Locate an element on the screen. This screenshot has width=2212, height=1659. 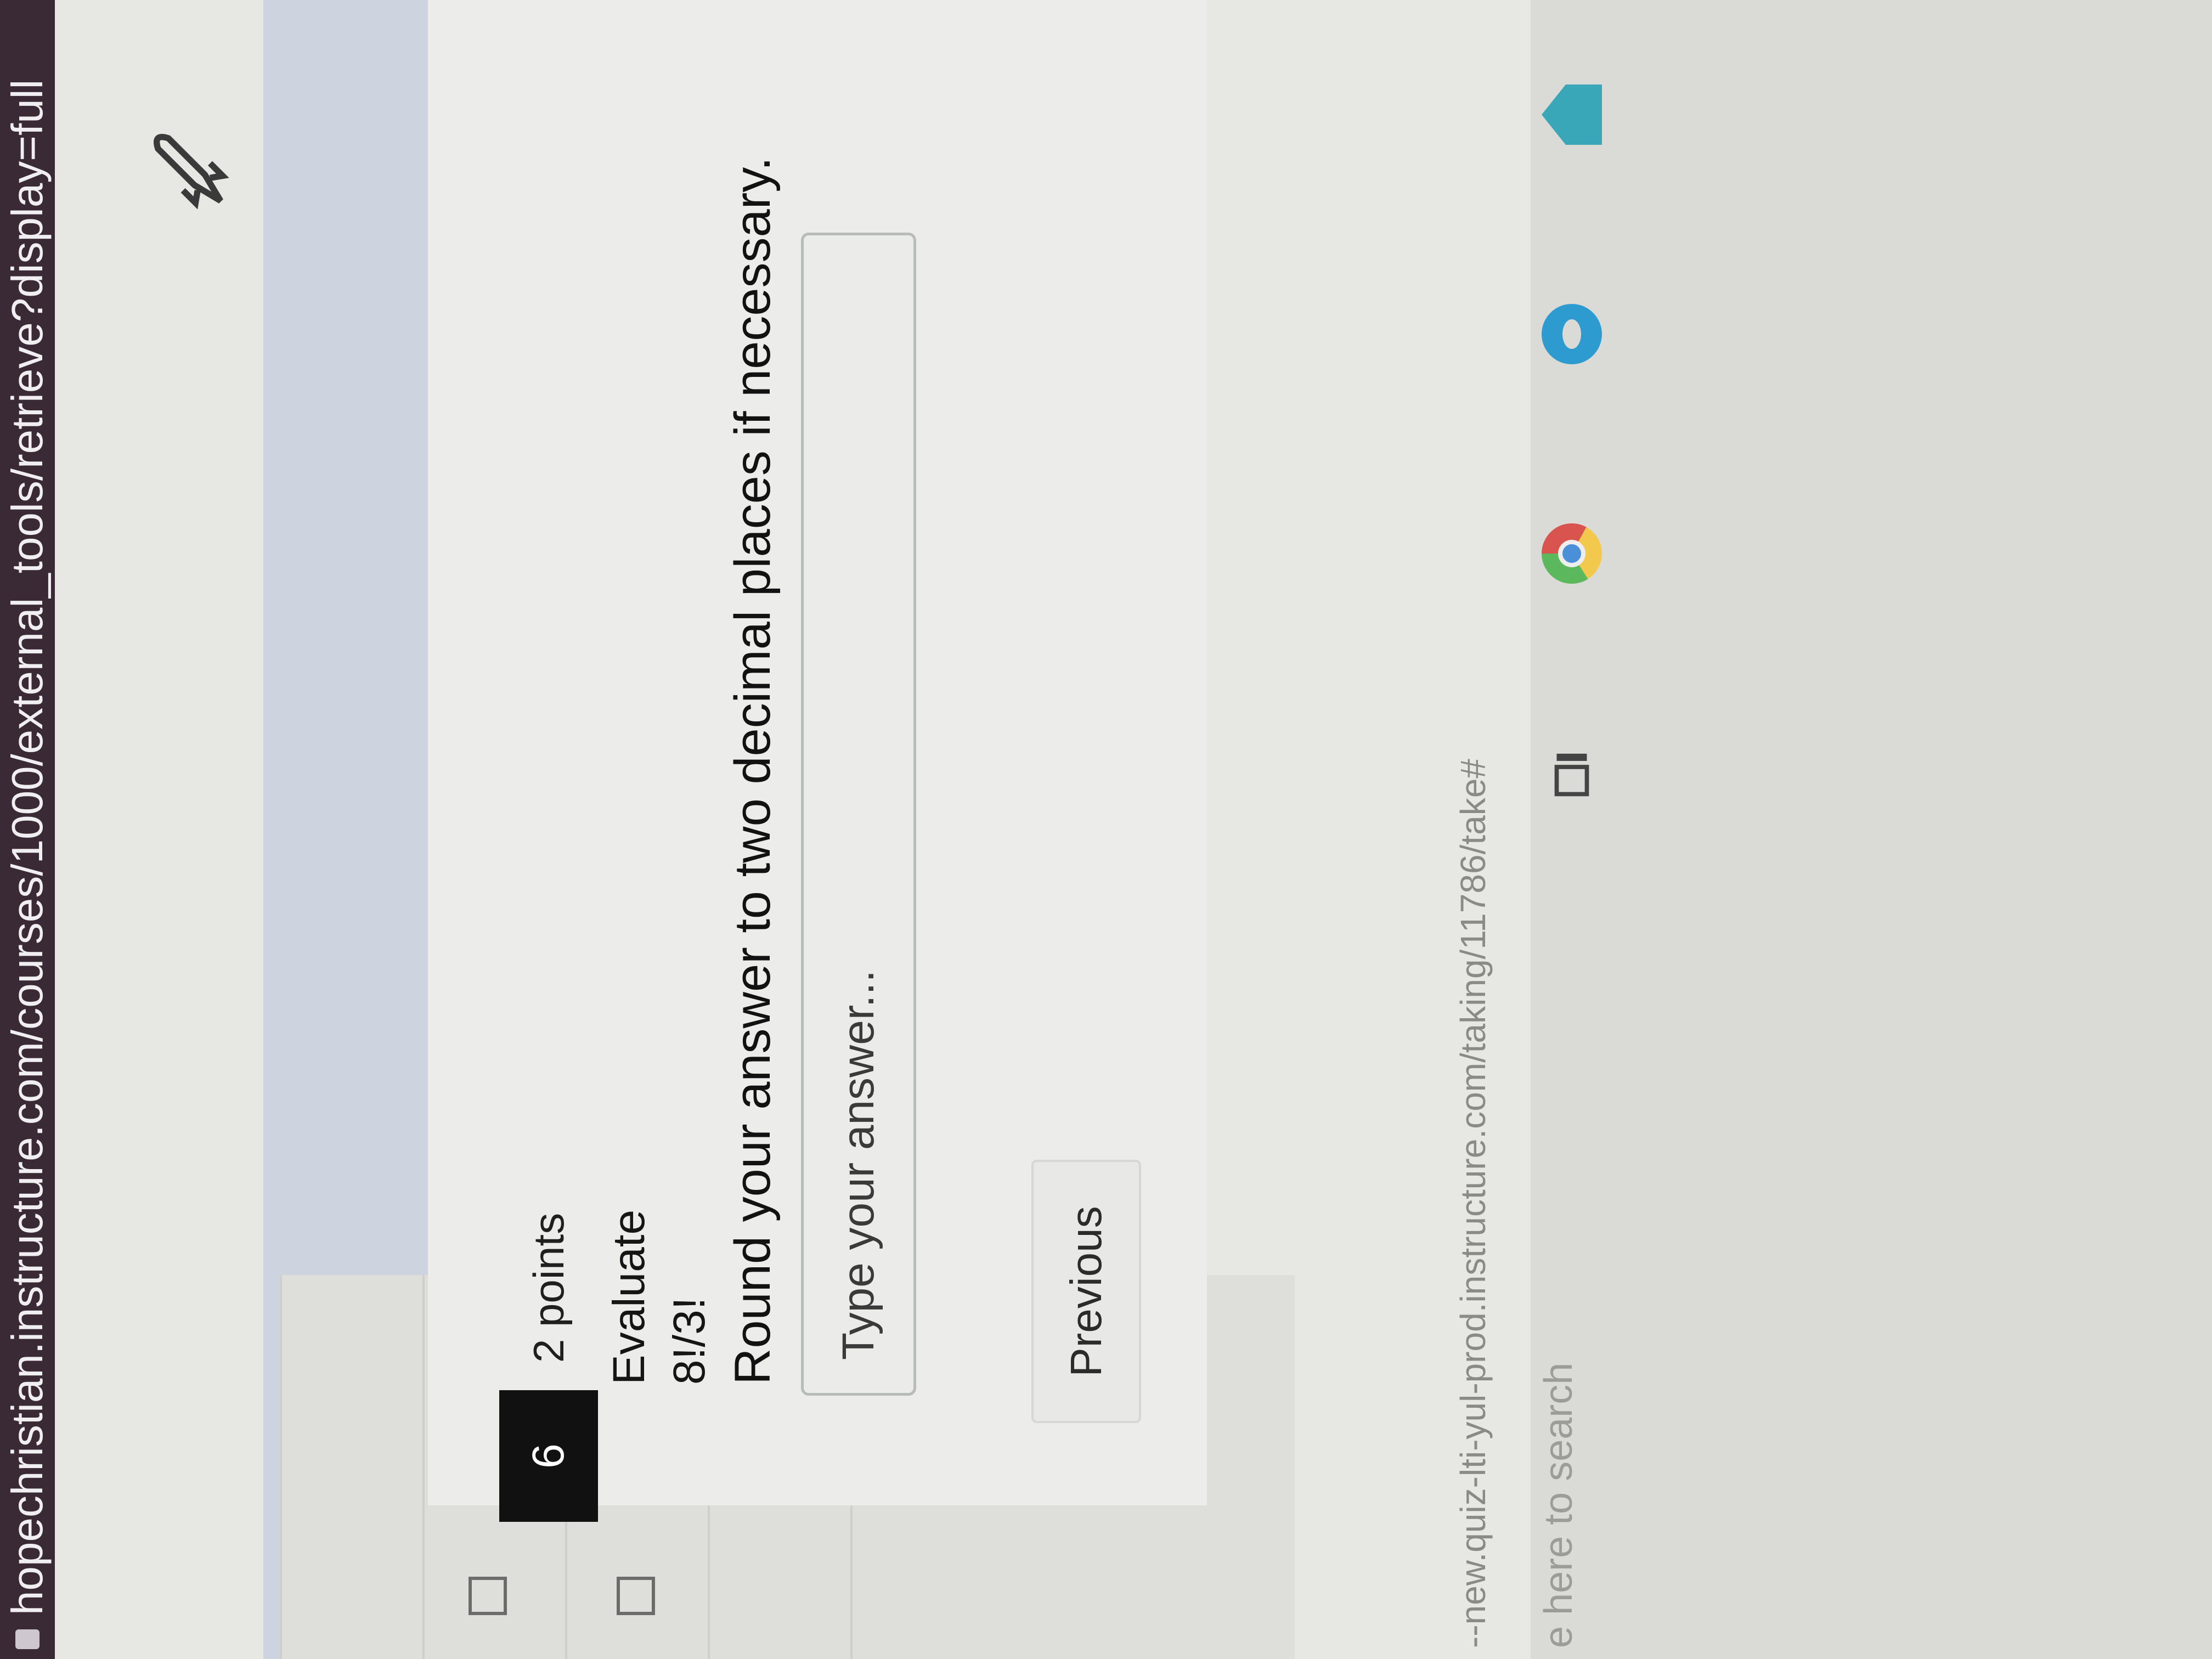
chrome-icon is located at coordinates (1572, 553).